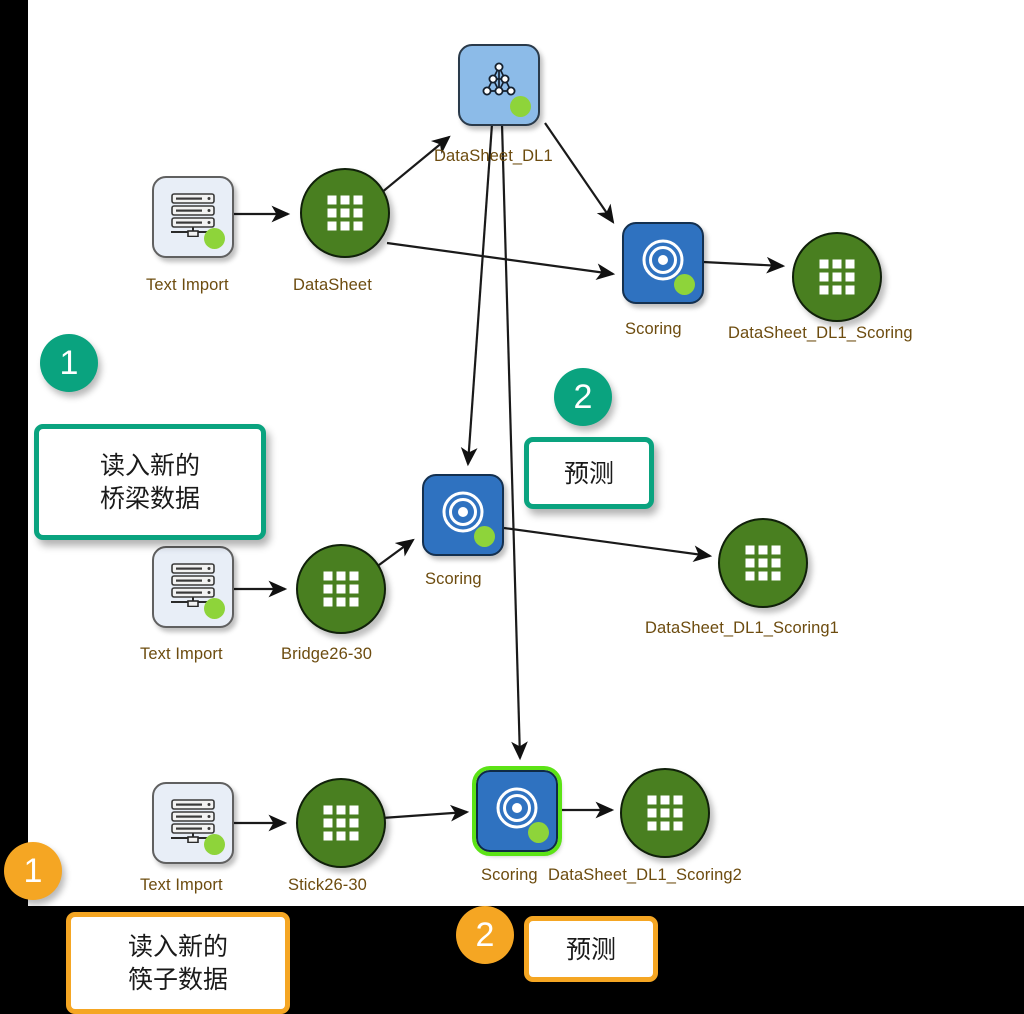  I want to click on edge-scoring2-result1, so click(608, 544).